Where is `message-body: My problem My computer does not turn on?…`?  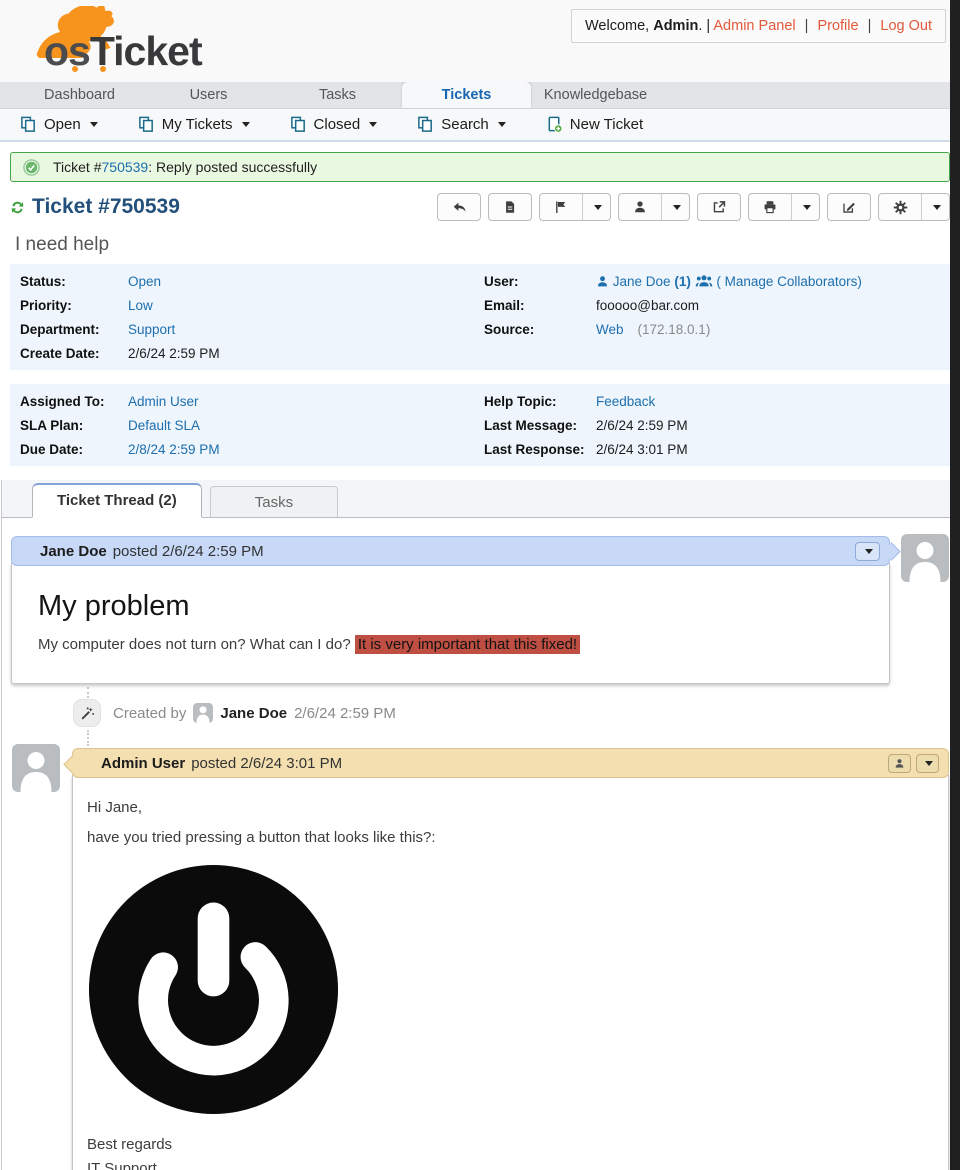
message-body: My problem My computer does not turn on?… is located at coordinates (450, 623).